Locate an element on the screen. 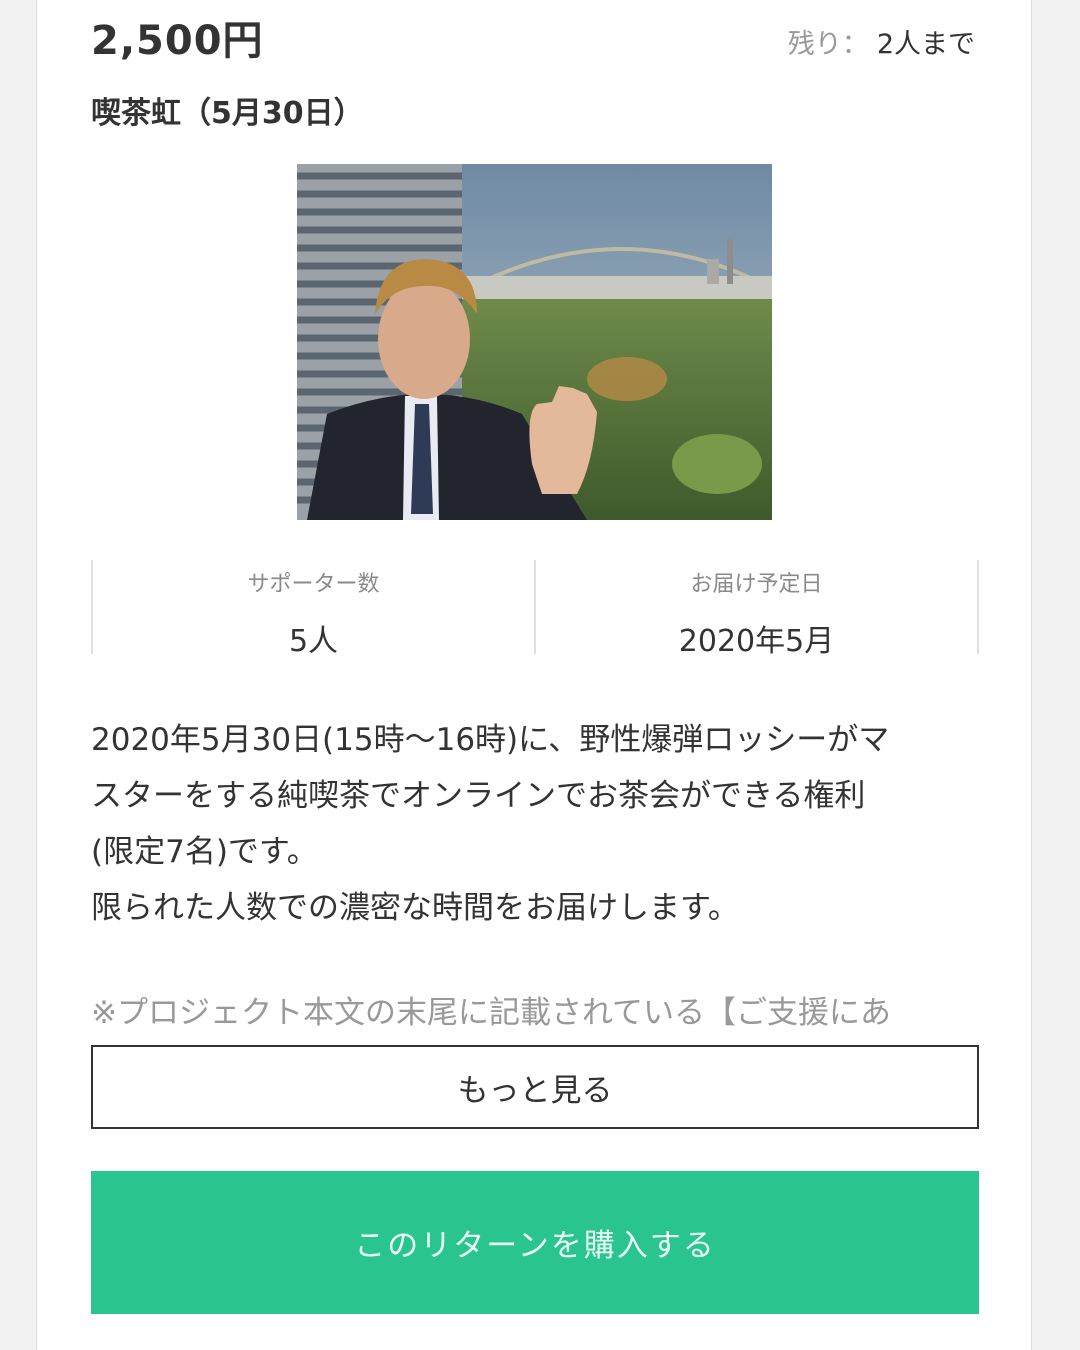 The height and width of the screenshot is (1350, 1080). reward-price: 2,500円 is located at coordinates (177, 41).